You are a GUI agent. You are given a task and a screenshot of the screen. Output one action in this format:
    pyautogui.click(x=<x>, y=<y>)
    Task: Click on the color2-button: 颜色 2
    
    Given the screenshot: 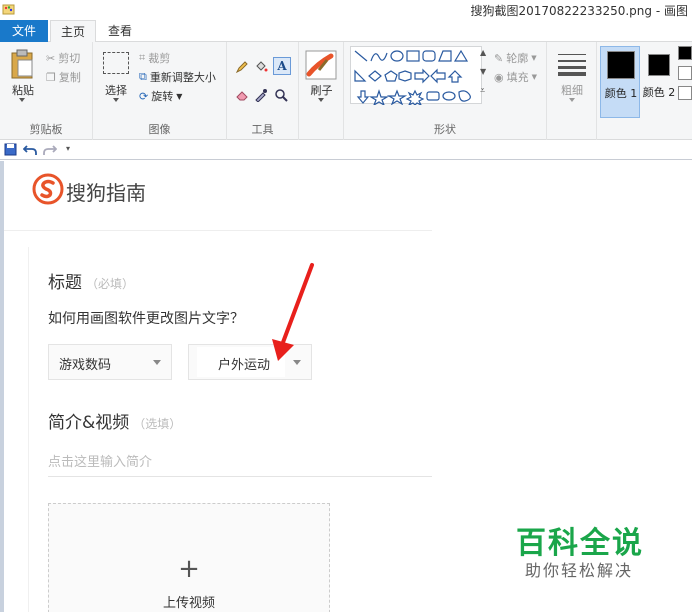 What is the action you would take?
    pyautogui.click(x=659, y=82)
    